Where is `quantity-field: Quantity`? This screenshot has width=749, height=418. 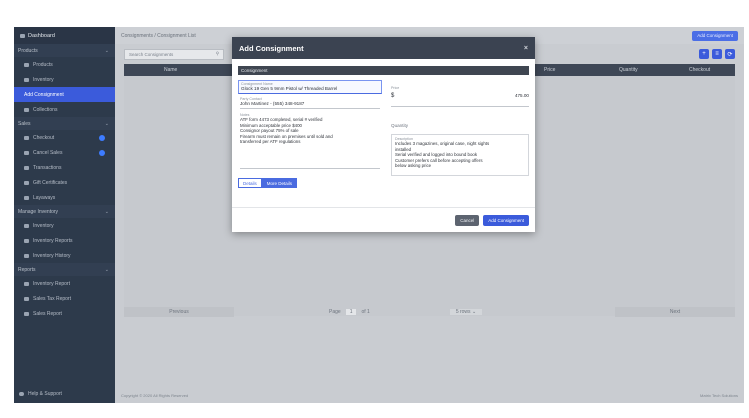
quantity-field: Quantity is located at coordinates (460, 128).